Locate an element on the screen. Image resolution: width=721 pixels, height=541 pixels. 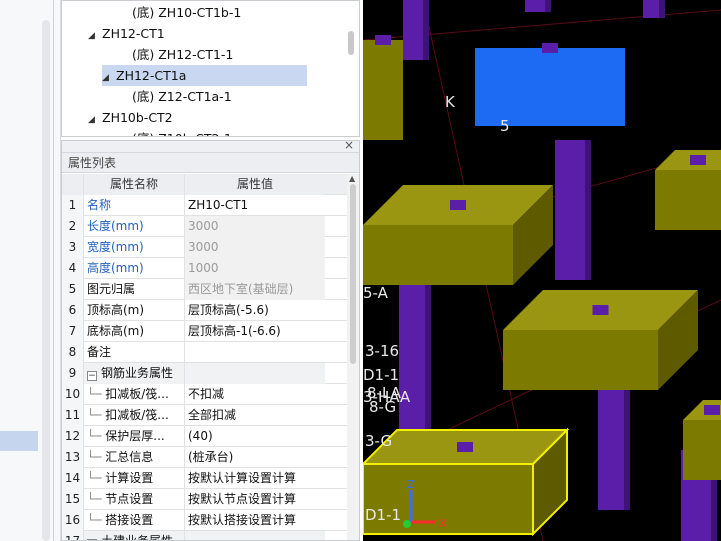
property-value-cell: 按默认搭接设置计算 is located at coordinates (255, 520).